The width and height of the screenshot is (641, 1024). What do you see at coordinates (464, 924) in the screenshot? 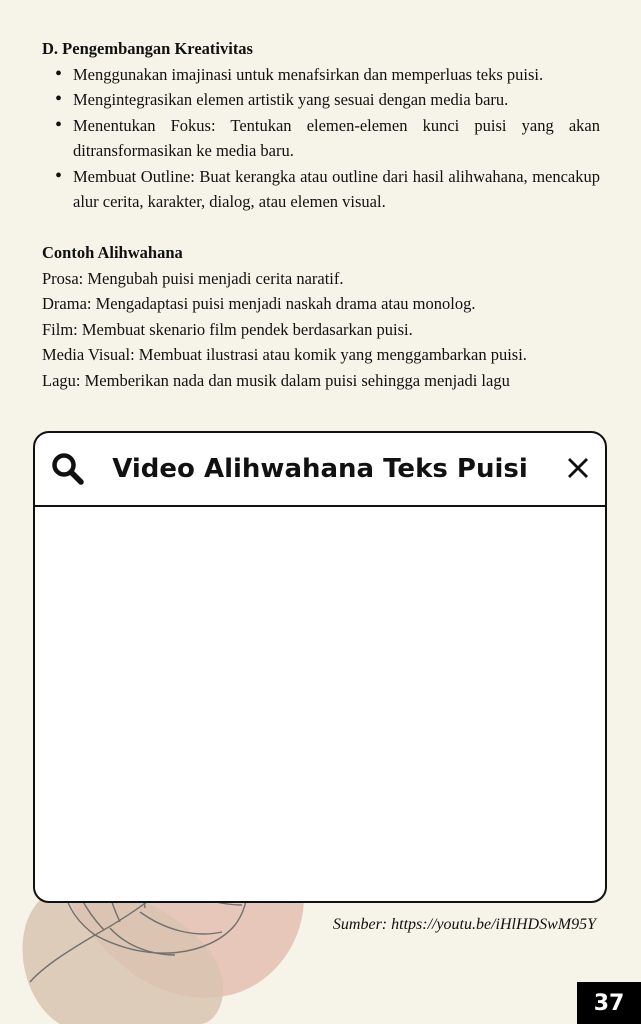
I see `source-citation: Sumber: https://youtu.be/iHlHDSwM95Y` at bounding box center [464, 924].